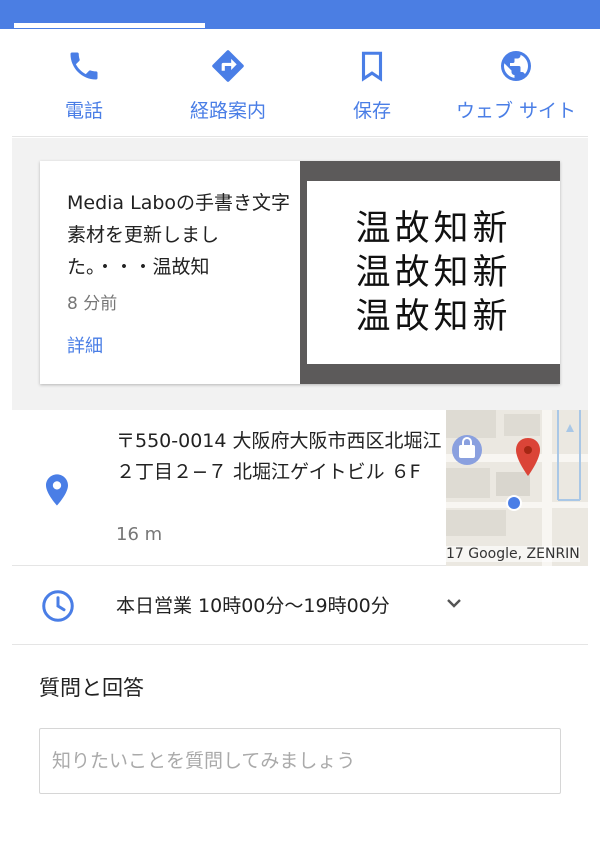 The image size is (600, 848). Describe the element at coordinates (57, 490) in the screenshot. I see `location-pin-icon` at that location.